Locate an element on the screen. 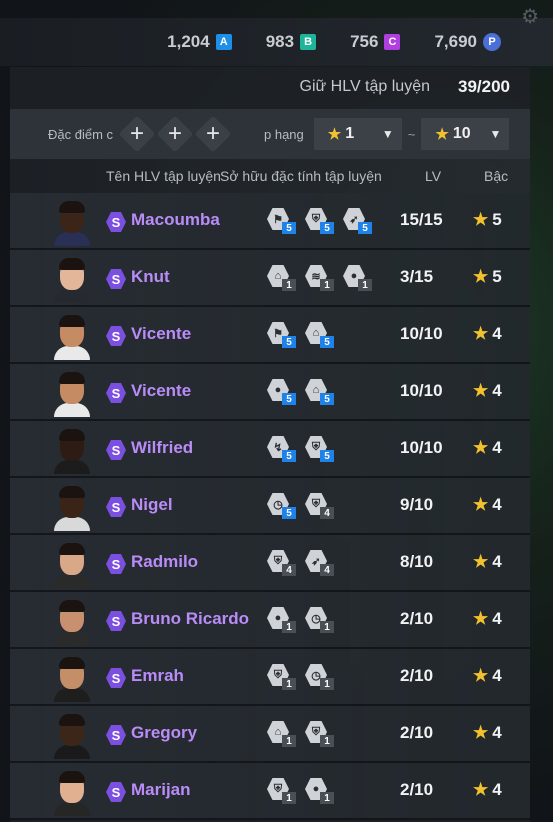  coach-row: S Wilfried ↯ 5 ⛨ 5 10/10 ★ 4 is located at coordinates (270, 449).